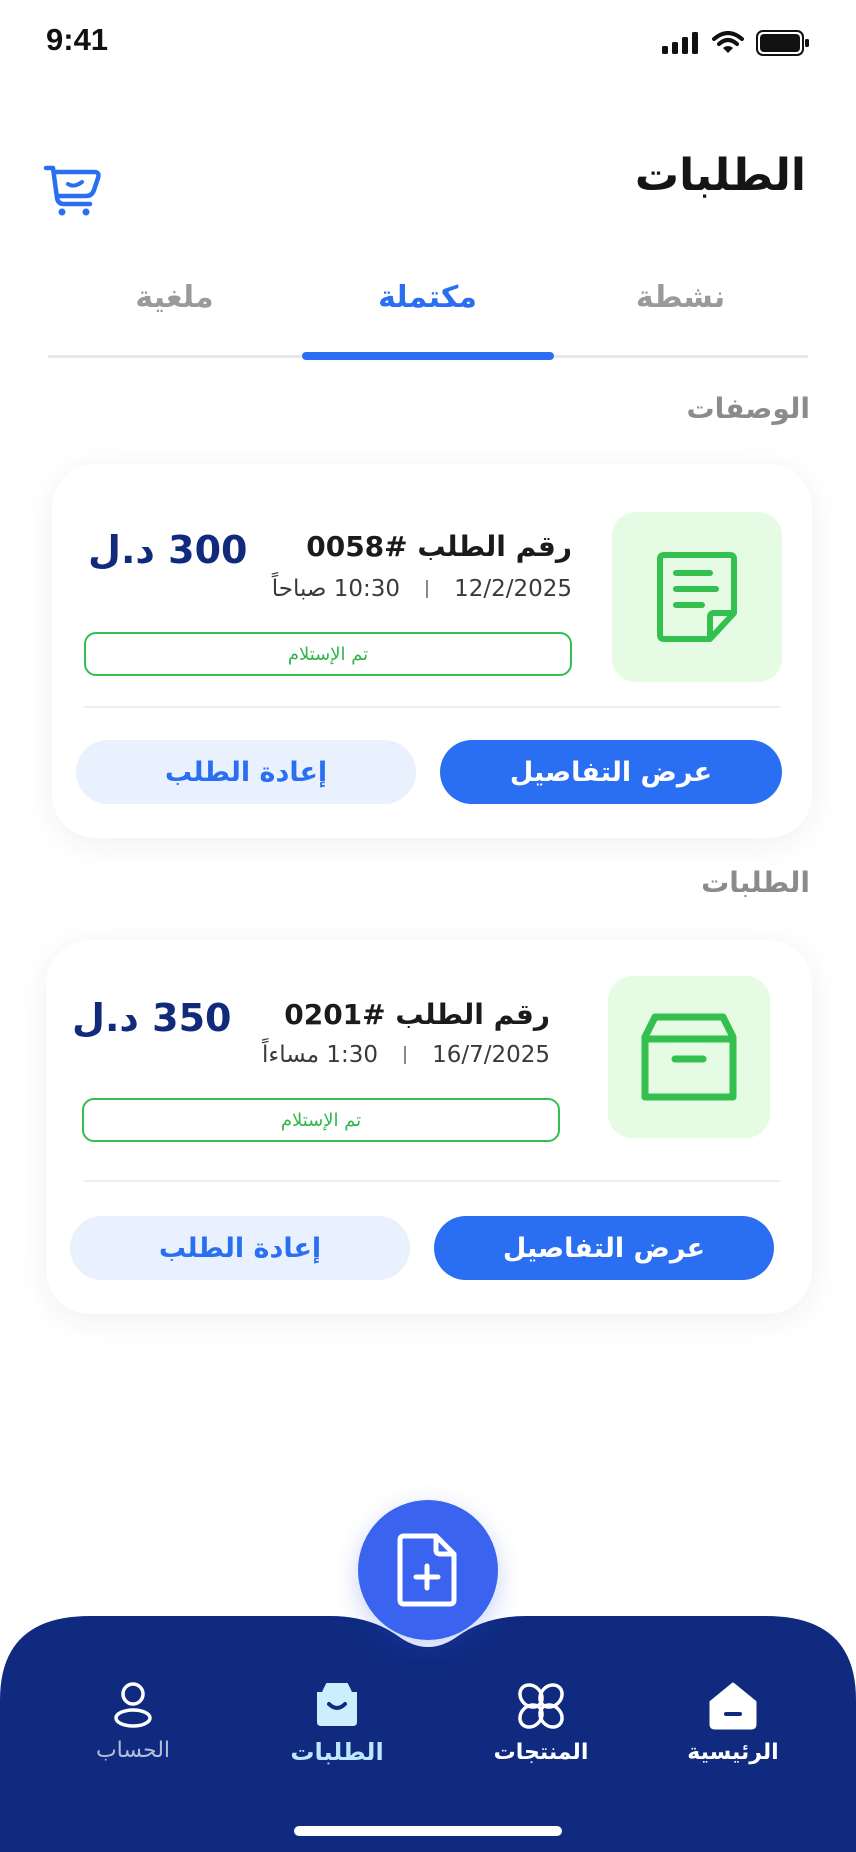  I want to click on nav-item-home: الرئيسية, so click(733, 1722).